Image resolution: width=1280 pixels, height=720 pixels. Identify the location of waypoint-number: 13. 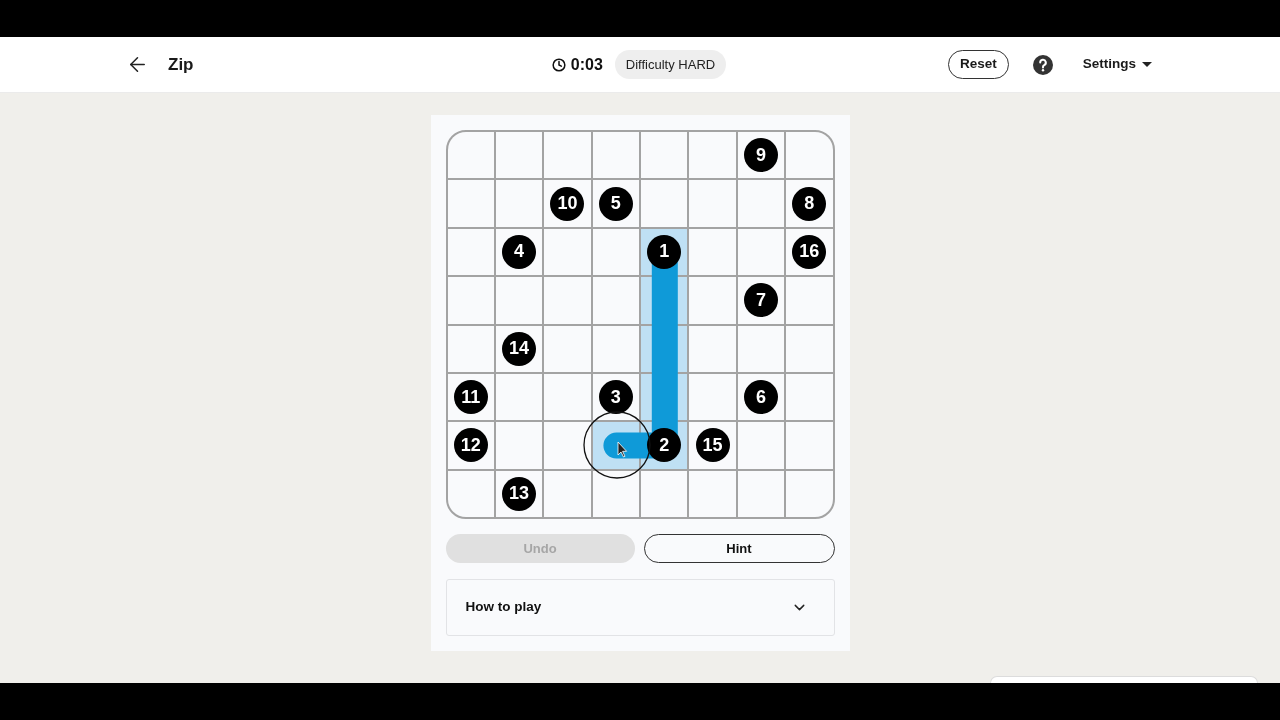
(519, 493).